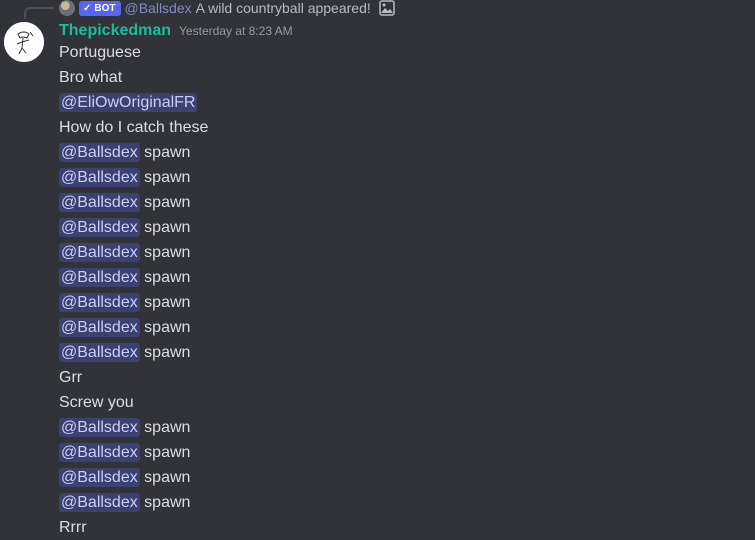  What do you see at coordinates (134, 127) in the screenshot?
I see `message-text: How do I catch these` at bounding box center [134, 127].